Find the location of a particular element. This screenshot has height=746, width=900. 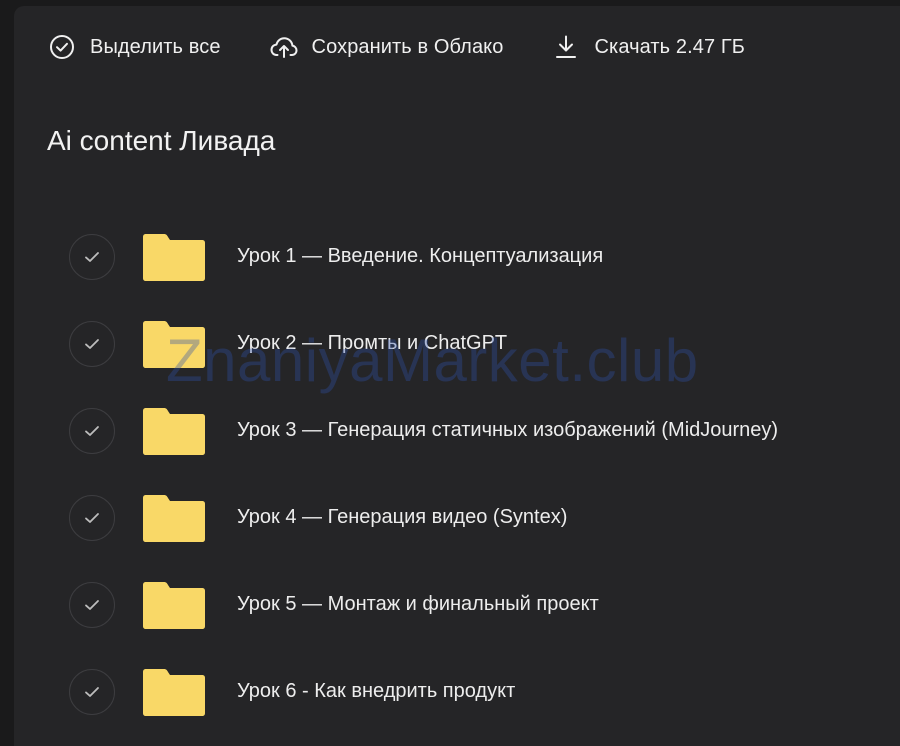

list-item-label: Урок 2 — Промты и ChatGPT is located at coordinates (372, 343).